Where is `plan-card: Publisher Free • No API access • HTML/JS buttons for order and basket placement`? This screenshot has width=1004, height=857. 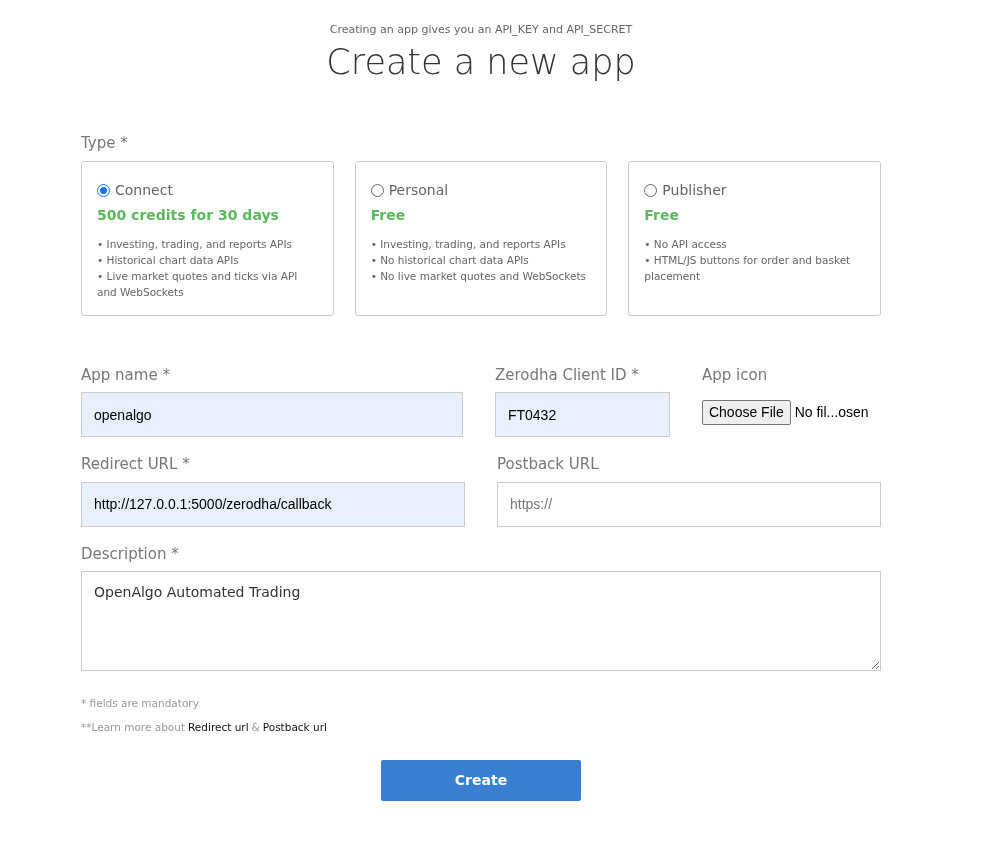 plan-card: Publisher Free • No API access • HTML/JS buttons for order and basket placement is located at coordinates (754, 238).